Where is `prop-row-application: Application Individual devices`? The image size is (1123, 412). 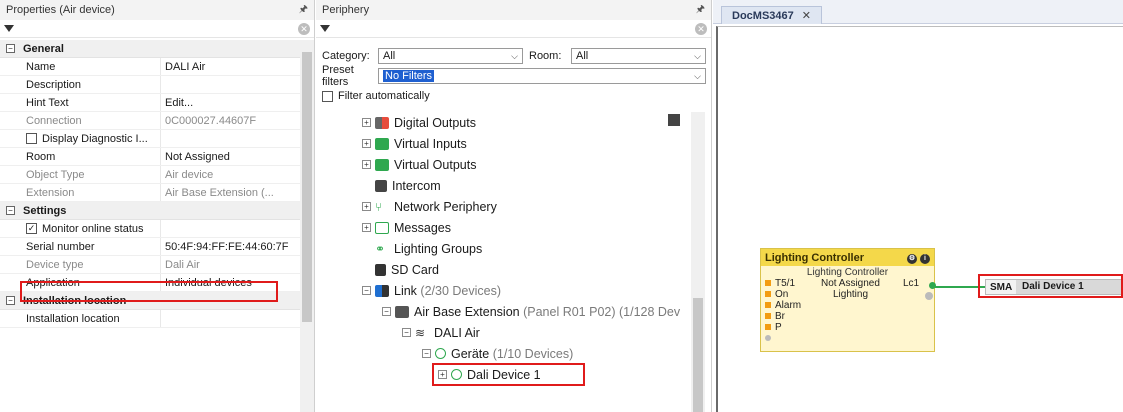
prop-row-application: Application Individual devices is located at coordinates (150, 283).